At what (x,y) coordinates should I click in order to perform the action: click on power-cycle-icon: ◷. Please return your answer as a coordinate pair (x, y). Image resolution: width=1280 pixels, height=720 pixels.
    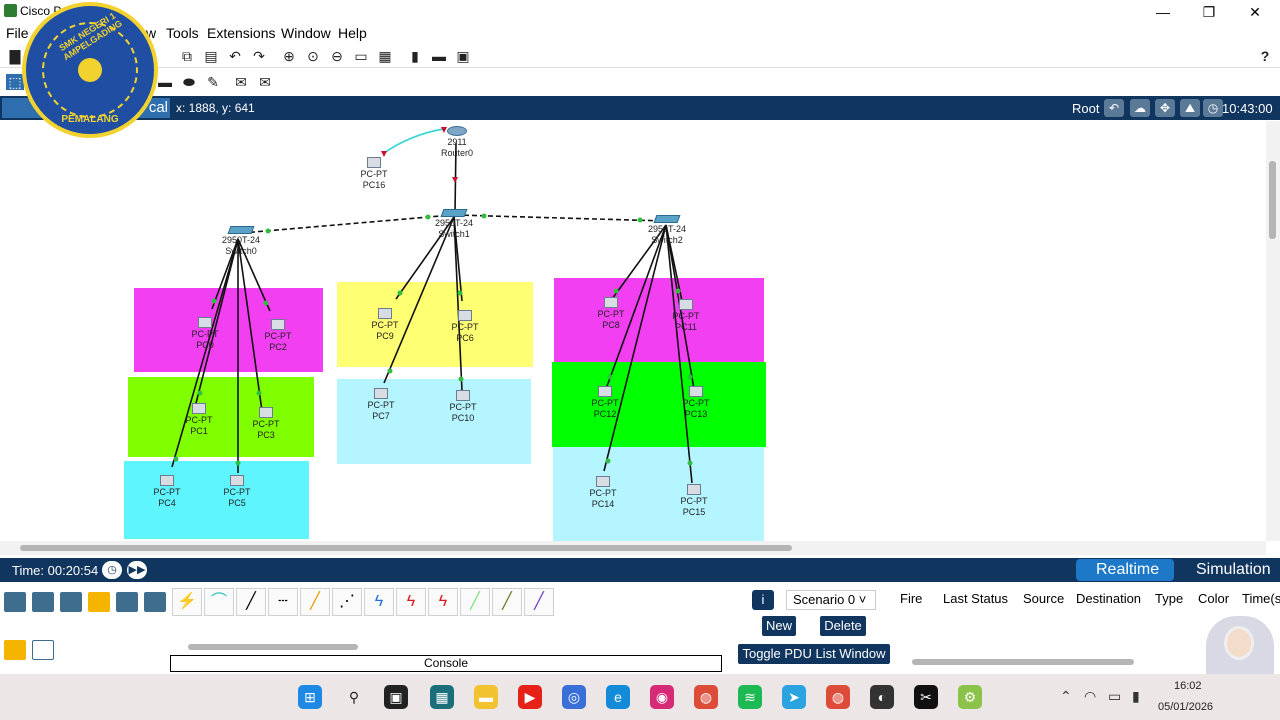
    Looking at the image, I should click on (112, 570).